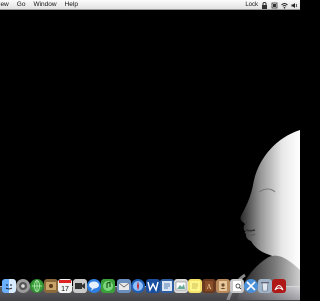 This screenshot has width=320, height=301. I want to click on trash-icon, so click(265, 286).